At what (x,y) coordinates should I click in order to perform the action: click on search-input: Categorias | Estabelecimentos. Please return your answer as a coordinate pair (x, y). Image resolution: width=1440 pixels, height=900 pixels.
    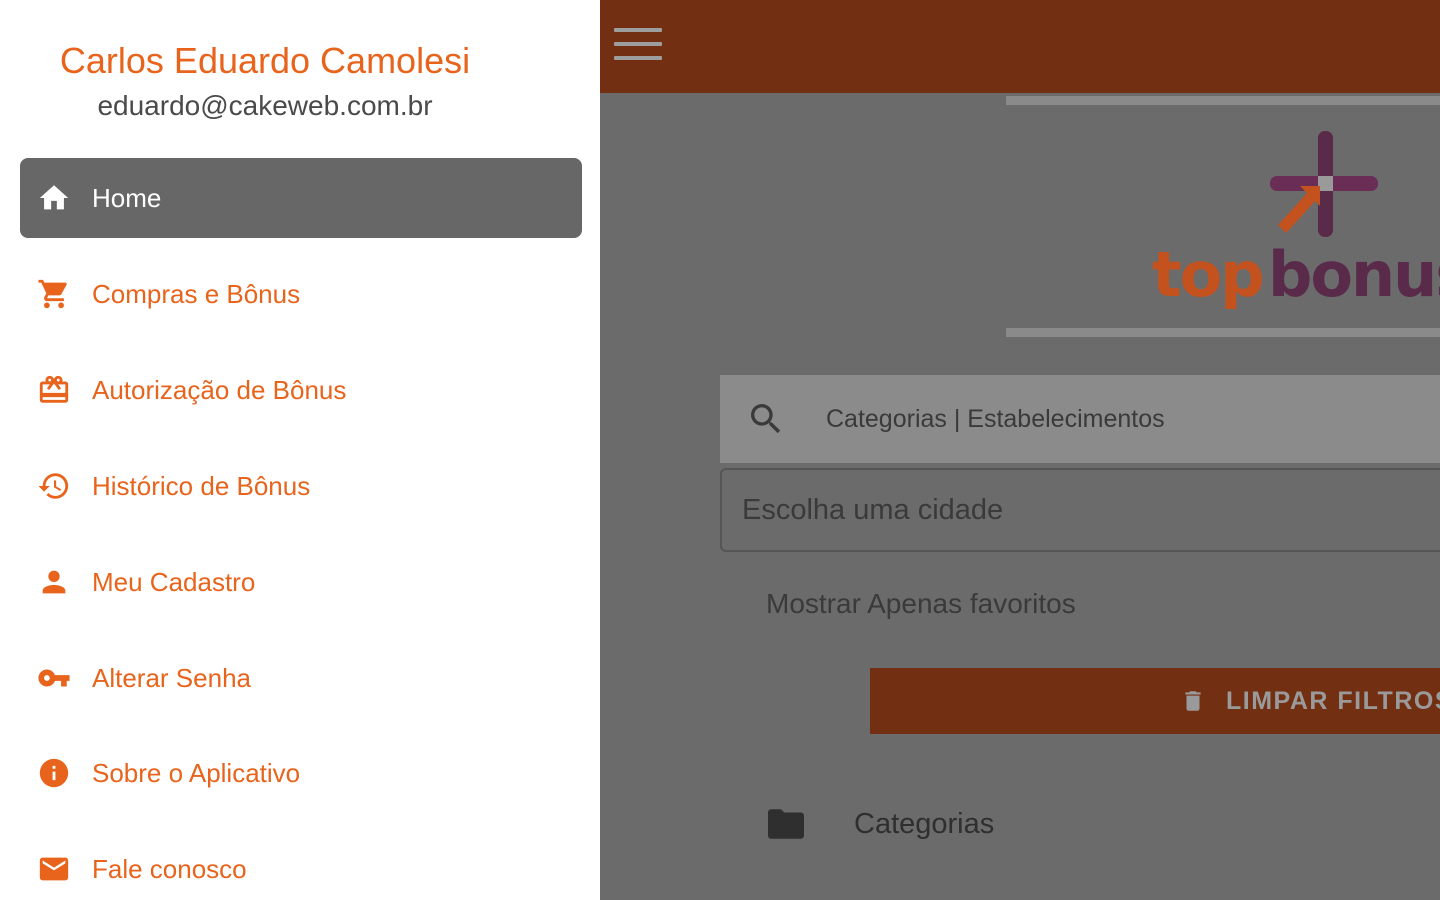
    Looking at the image, I should click on (995, 419).